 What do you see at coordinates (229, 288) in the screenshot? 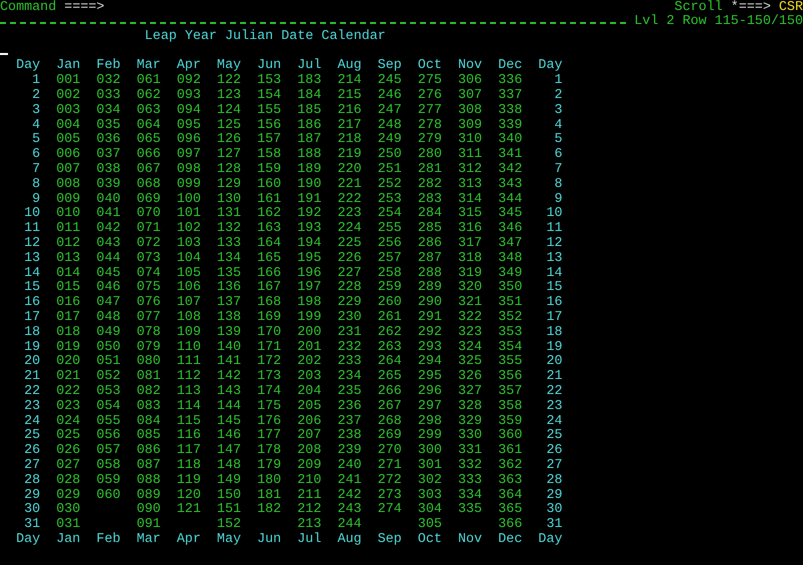
I see `table-cell: 136` at bounding box center [229, 288].